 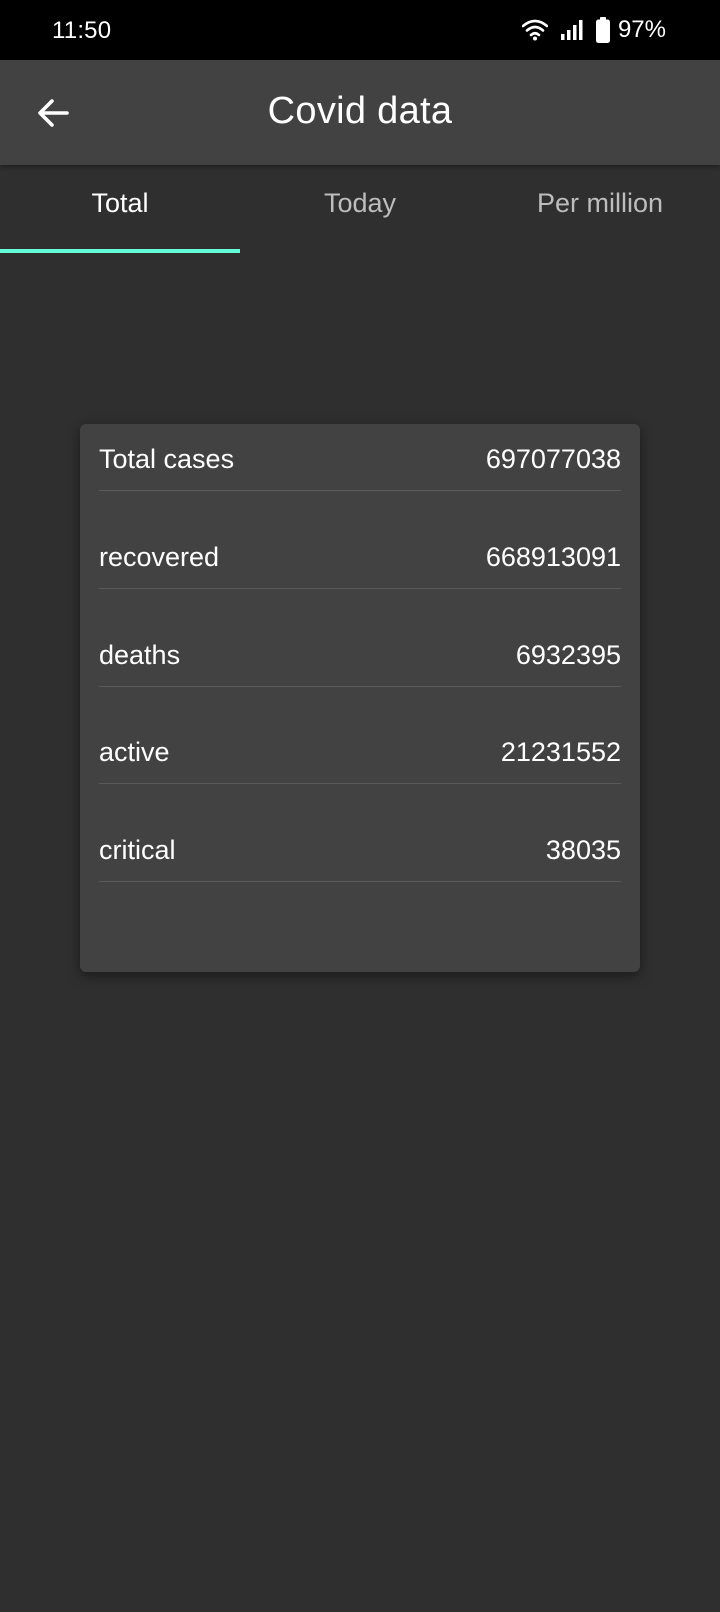 I want to click on battery-icon, so click(x=602, y=30).